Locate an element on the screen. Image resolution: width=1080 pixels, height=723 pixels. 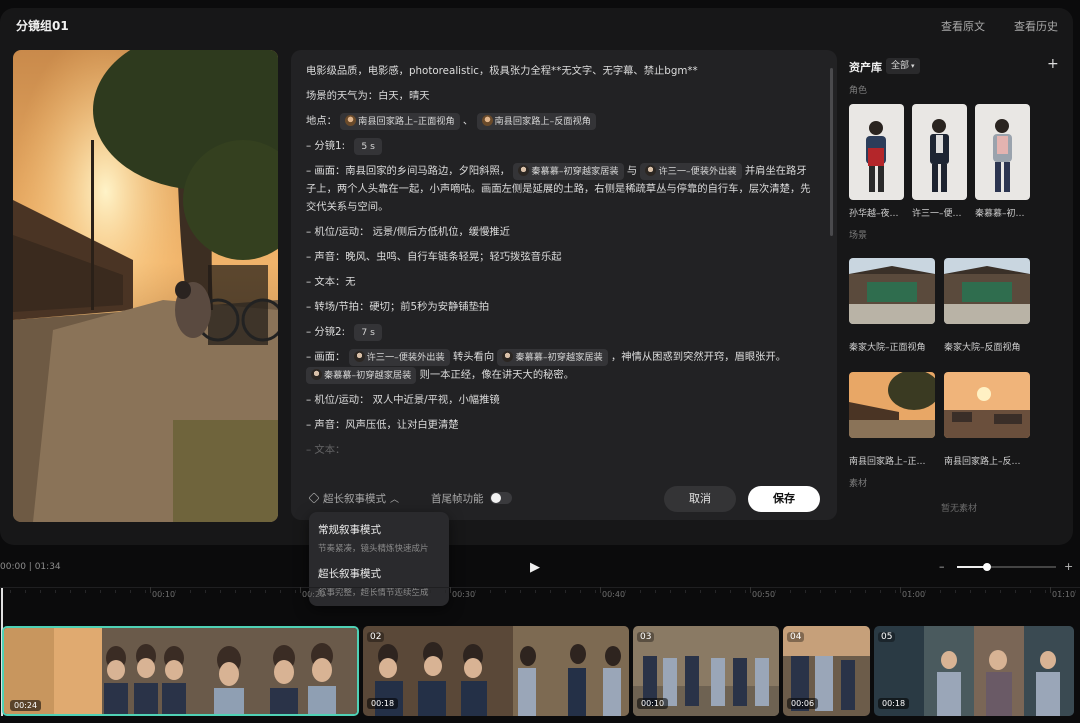
mode-option-long: 超长叙事模式 叙事完整，超长情节连续生成 is located at coordinates (373, 582).